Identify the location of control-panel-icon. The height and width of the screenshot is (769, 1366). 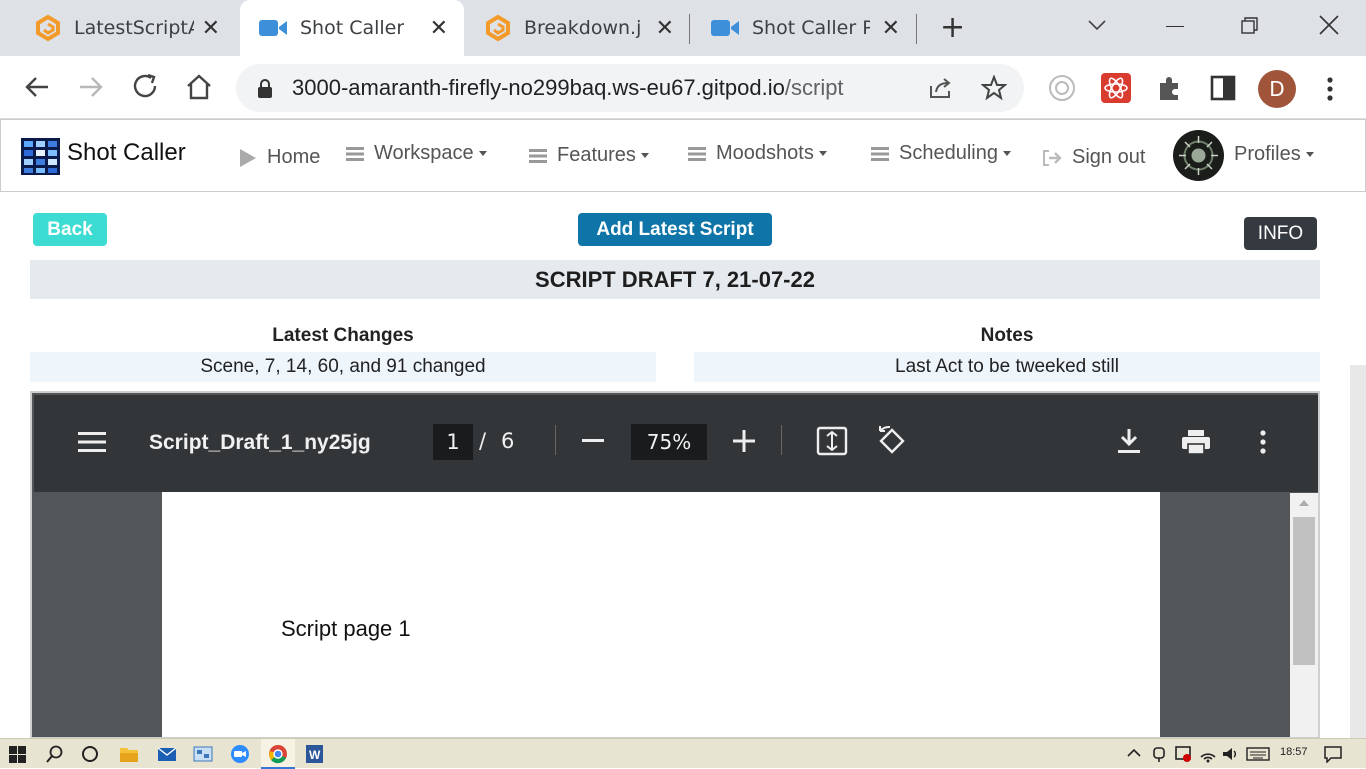
(203, 754).